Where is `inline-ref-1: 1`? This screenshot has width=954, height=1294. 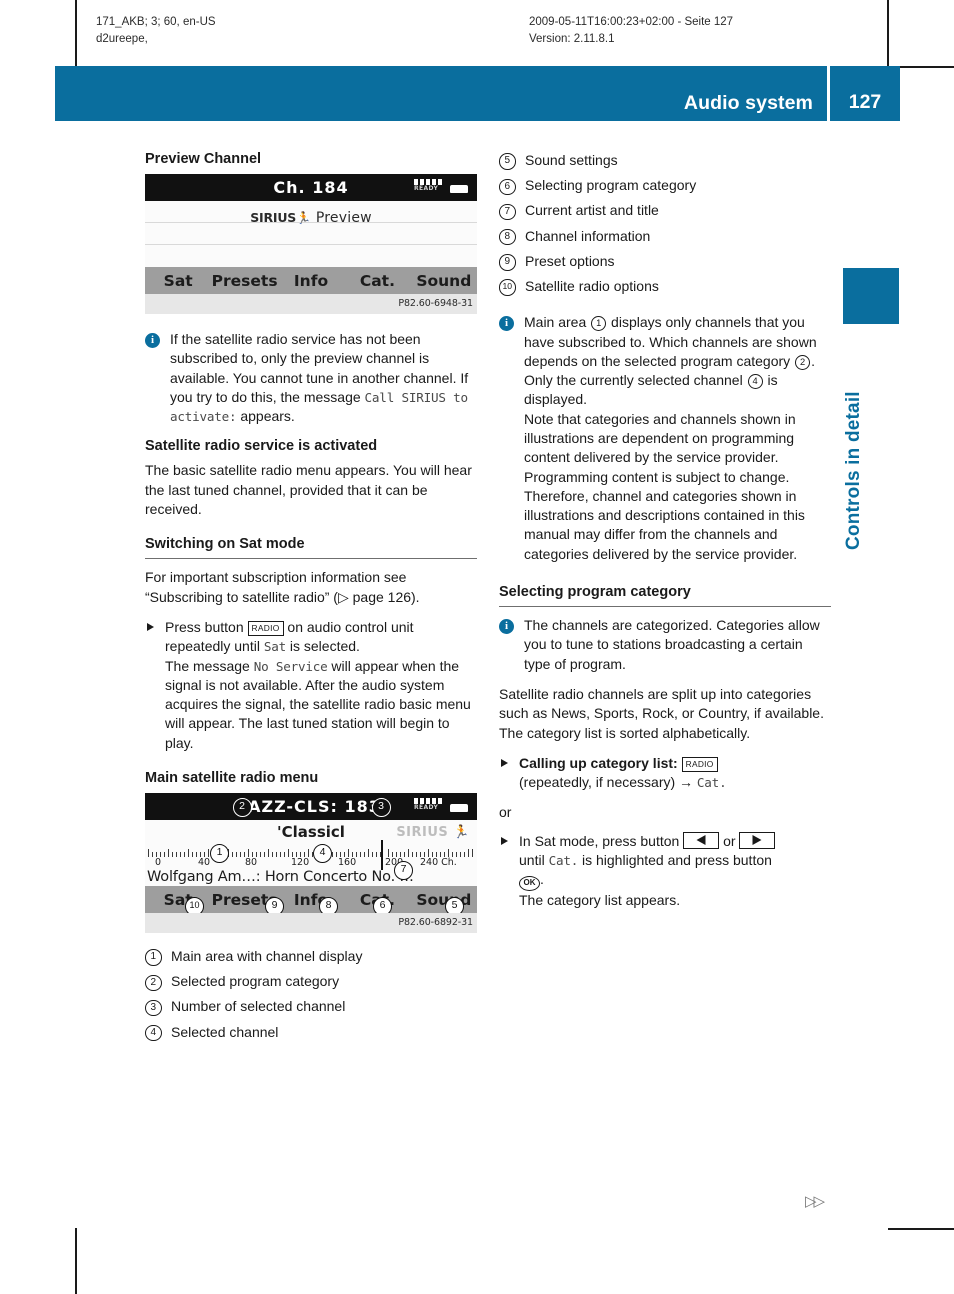
inline-ref-1: 1 is located at coordinates (599, 324).